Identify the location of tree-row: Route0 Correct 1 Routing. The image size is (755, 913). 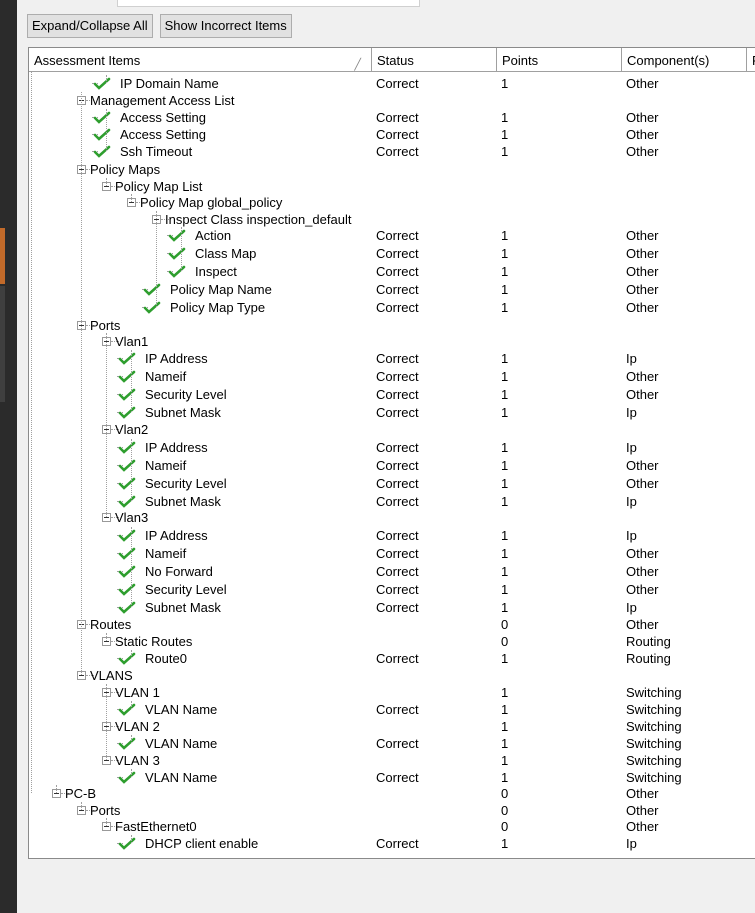
(392, 658).